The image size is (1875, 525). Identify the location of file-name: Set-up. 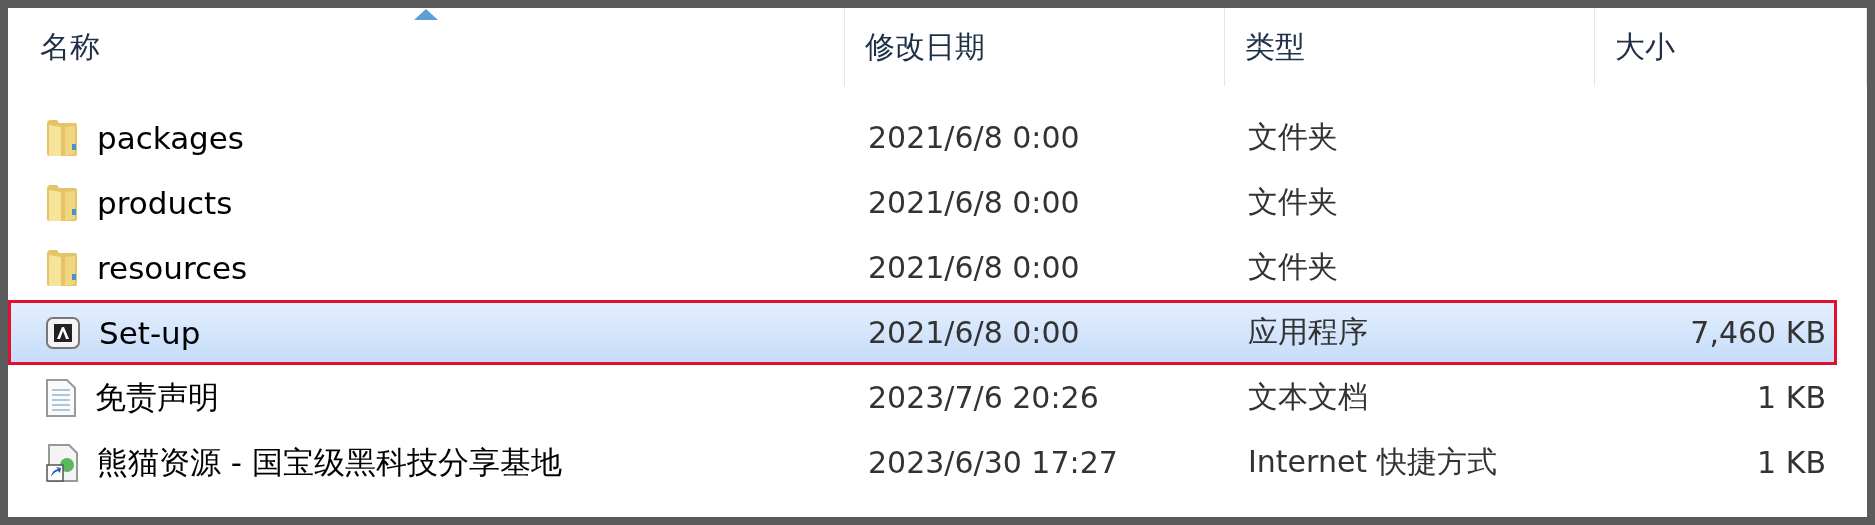
(150, 332).